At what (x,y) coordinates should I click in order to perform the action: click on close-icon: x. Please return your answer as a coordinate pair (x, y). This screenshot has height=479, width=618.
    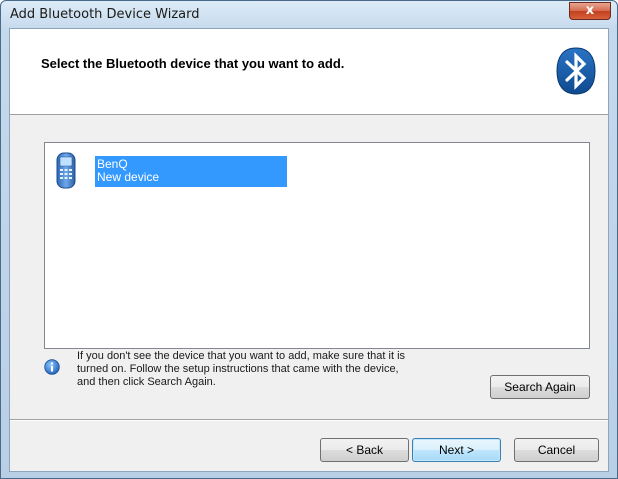
    Looking at the image, I should click on (590, 10).